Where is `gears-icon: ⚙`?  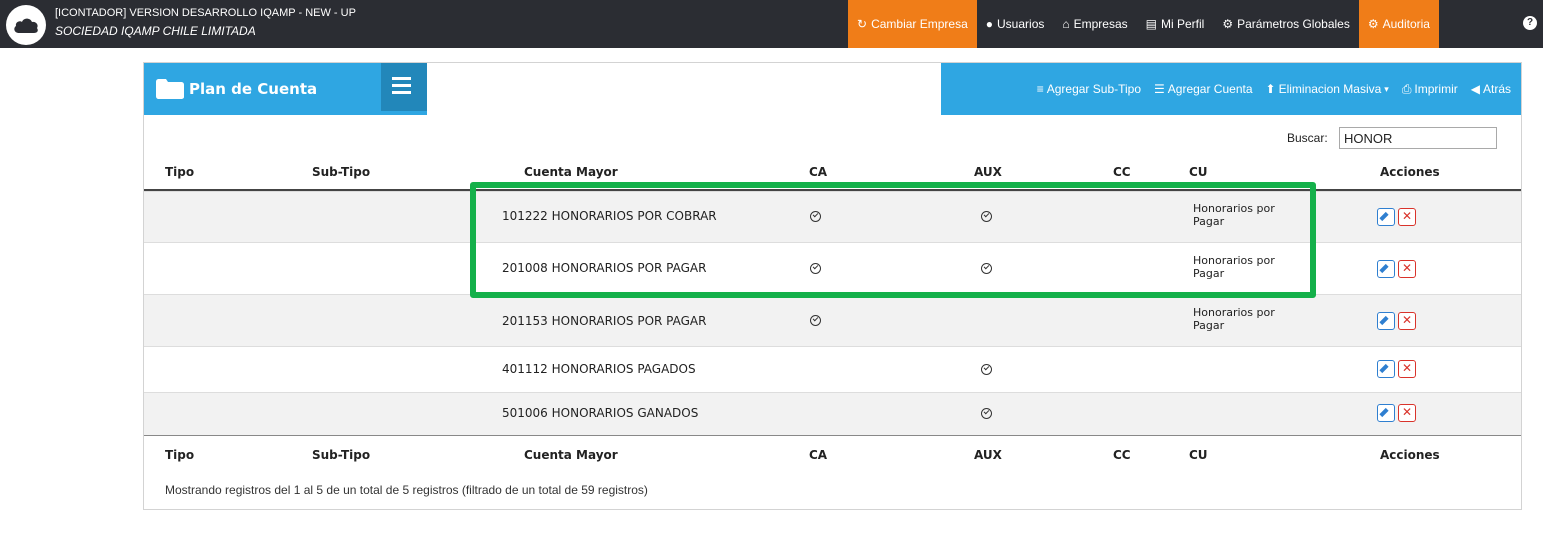
gears-icon: ⚙ is located at coordinates (1373, 24).